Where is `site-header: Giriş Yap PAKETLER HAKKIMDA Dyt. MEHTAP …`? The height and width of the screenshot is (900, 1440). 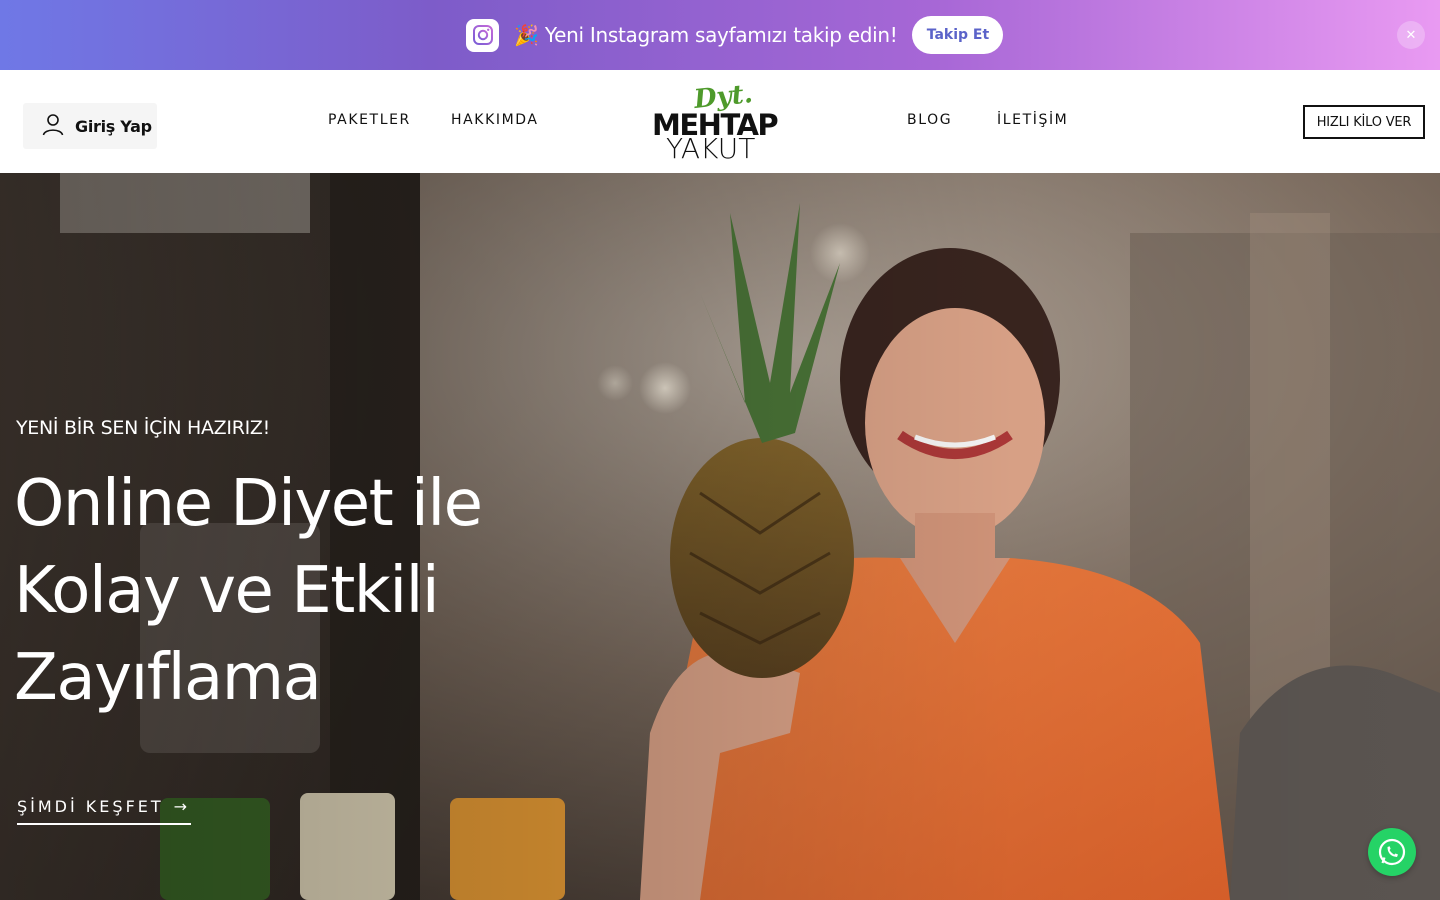 site-header: Giriş Yap PAKETLER HAKKIMDA Dyt. MEHTAP … is located at coordinates (720, 121).